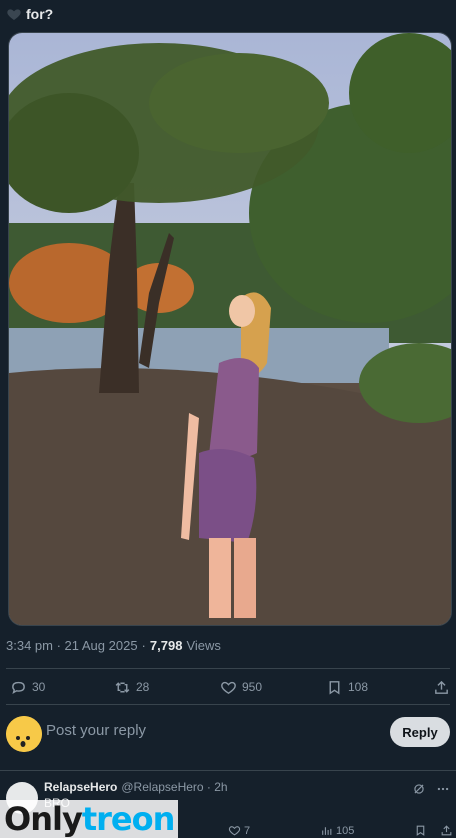  What do you see at coordinates (166, 645) in the screenshot?
I see `views-count: 7,798` at bounding box center [166, 645].